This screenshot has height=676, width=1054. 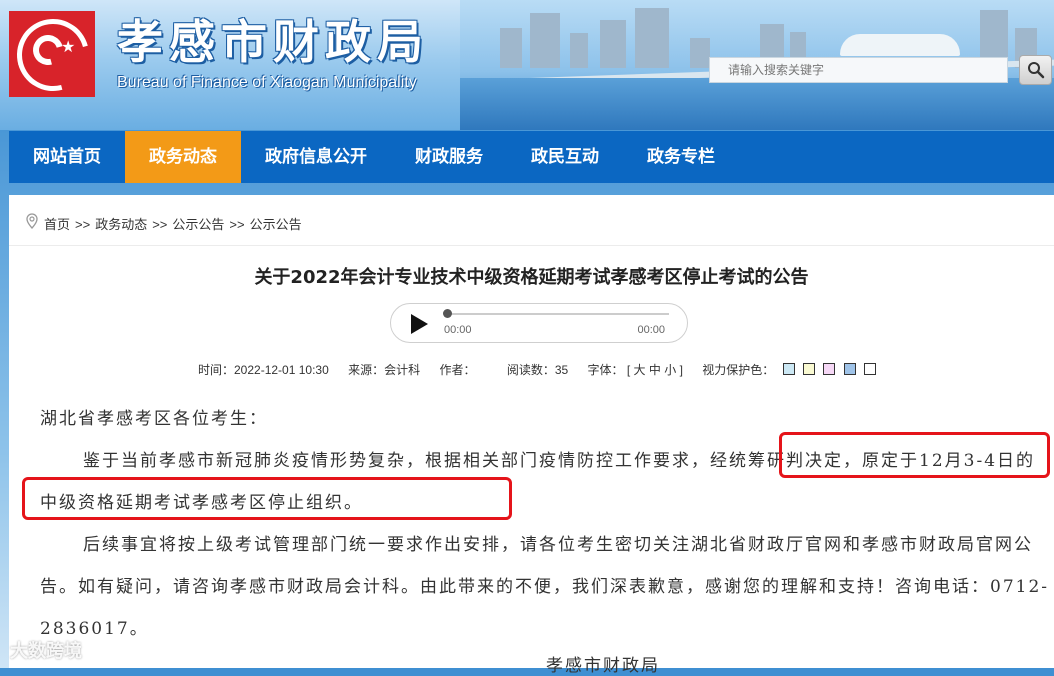 What do you see at coordinates (46, 651) in the screenshot?
I see `watermark: 大数跨境` at bounding box center [46, 651].